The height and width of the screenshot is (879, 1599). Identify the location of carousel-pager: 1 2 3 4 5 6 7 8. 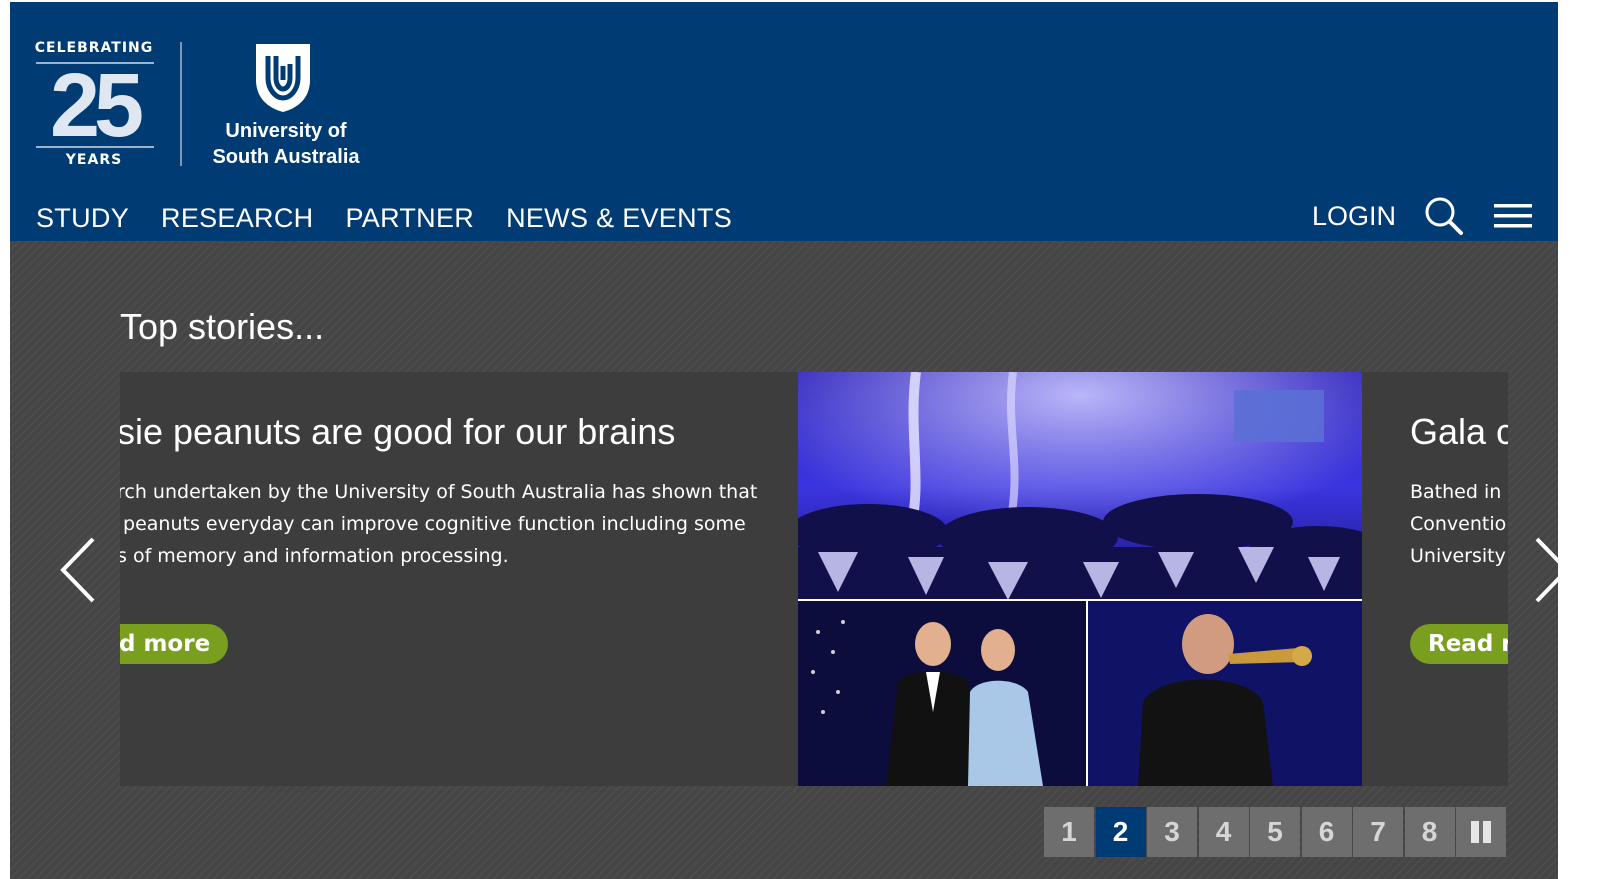
(1275, 832).